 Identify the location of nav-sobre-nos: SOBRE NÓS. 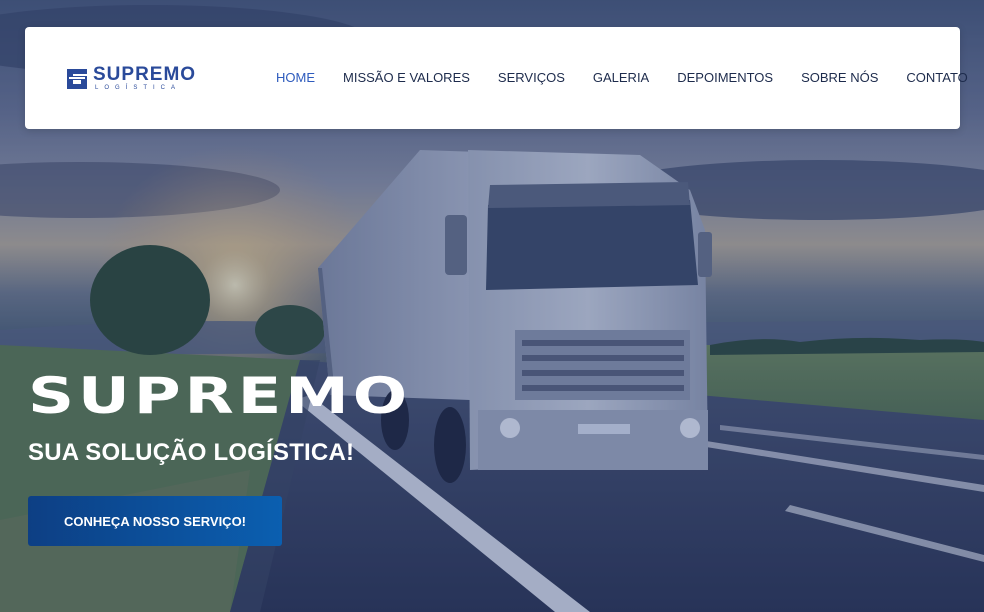
(839, 78).